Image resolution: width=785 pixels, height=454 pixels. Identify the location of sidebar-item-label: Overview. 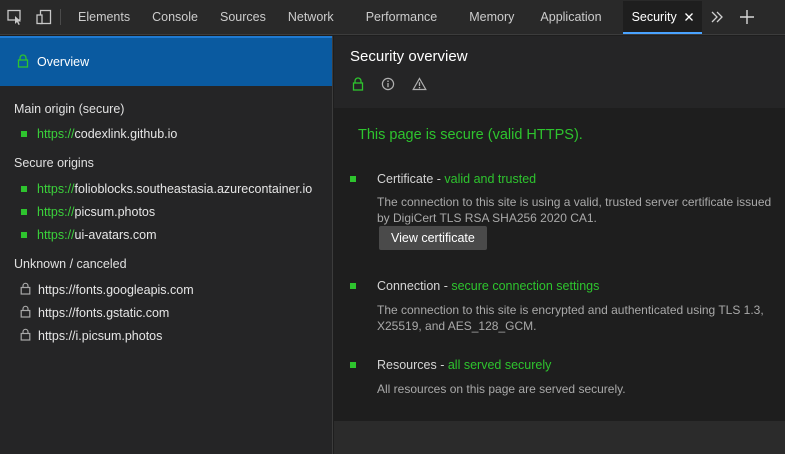
(63, 62).